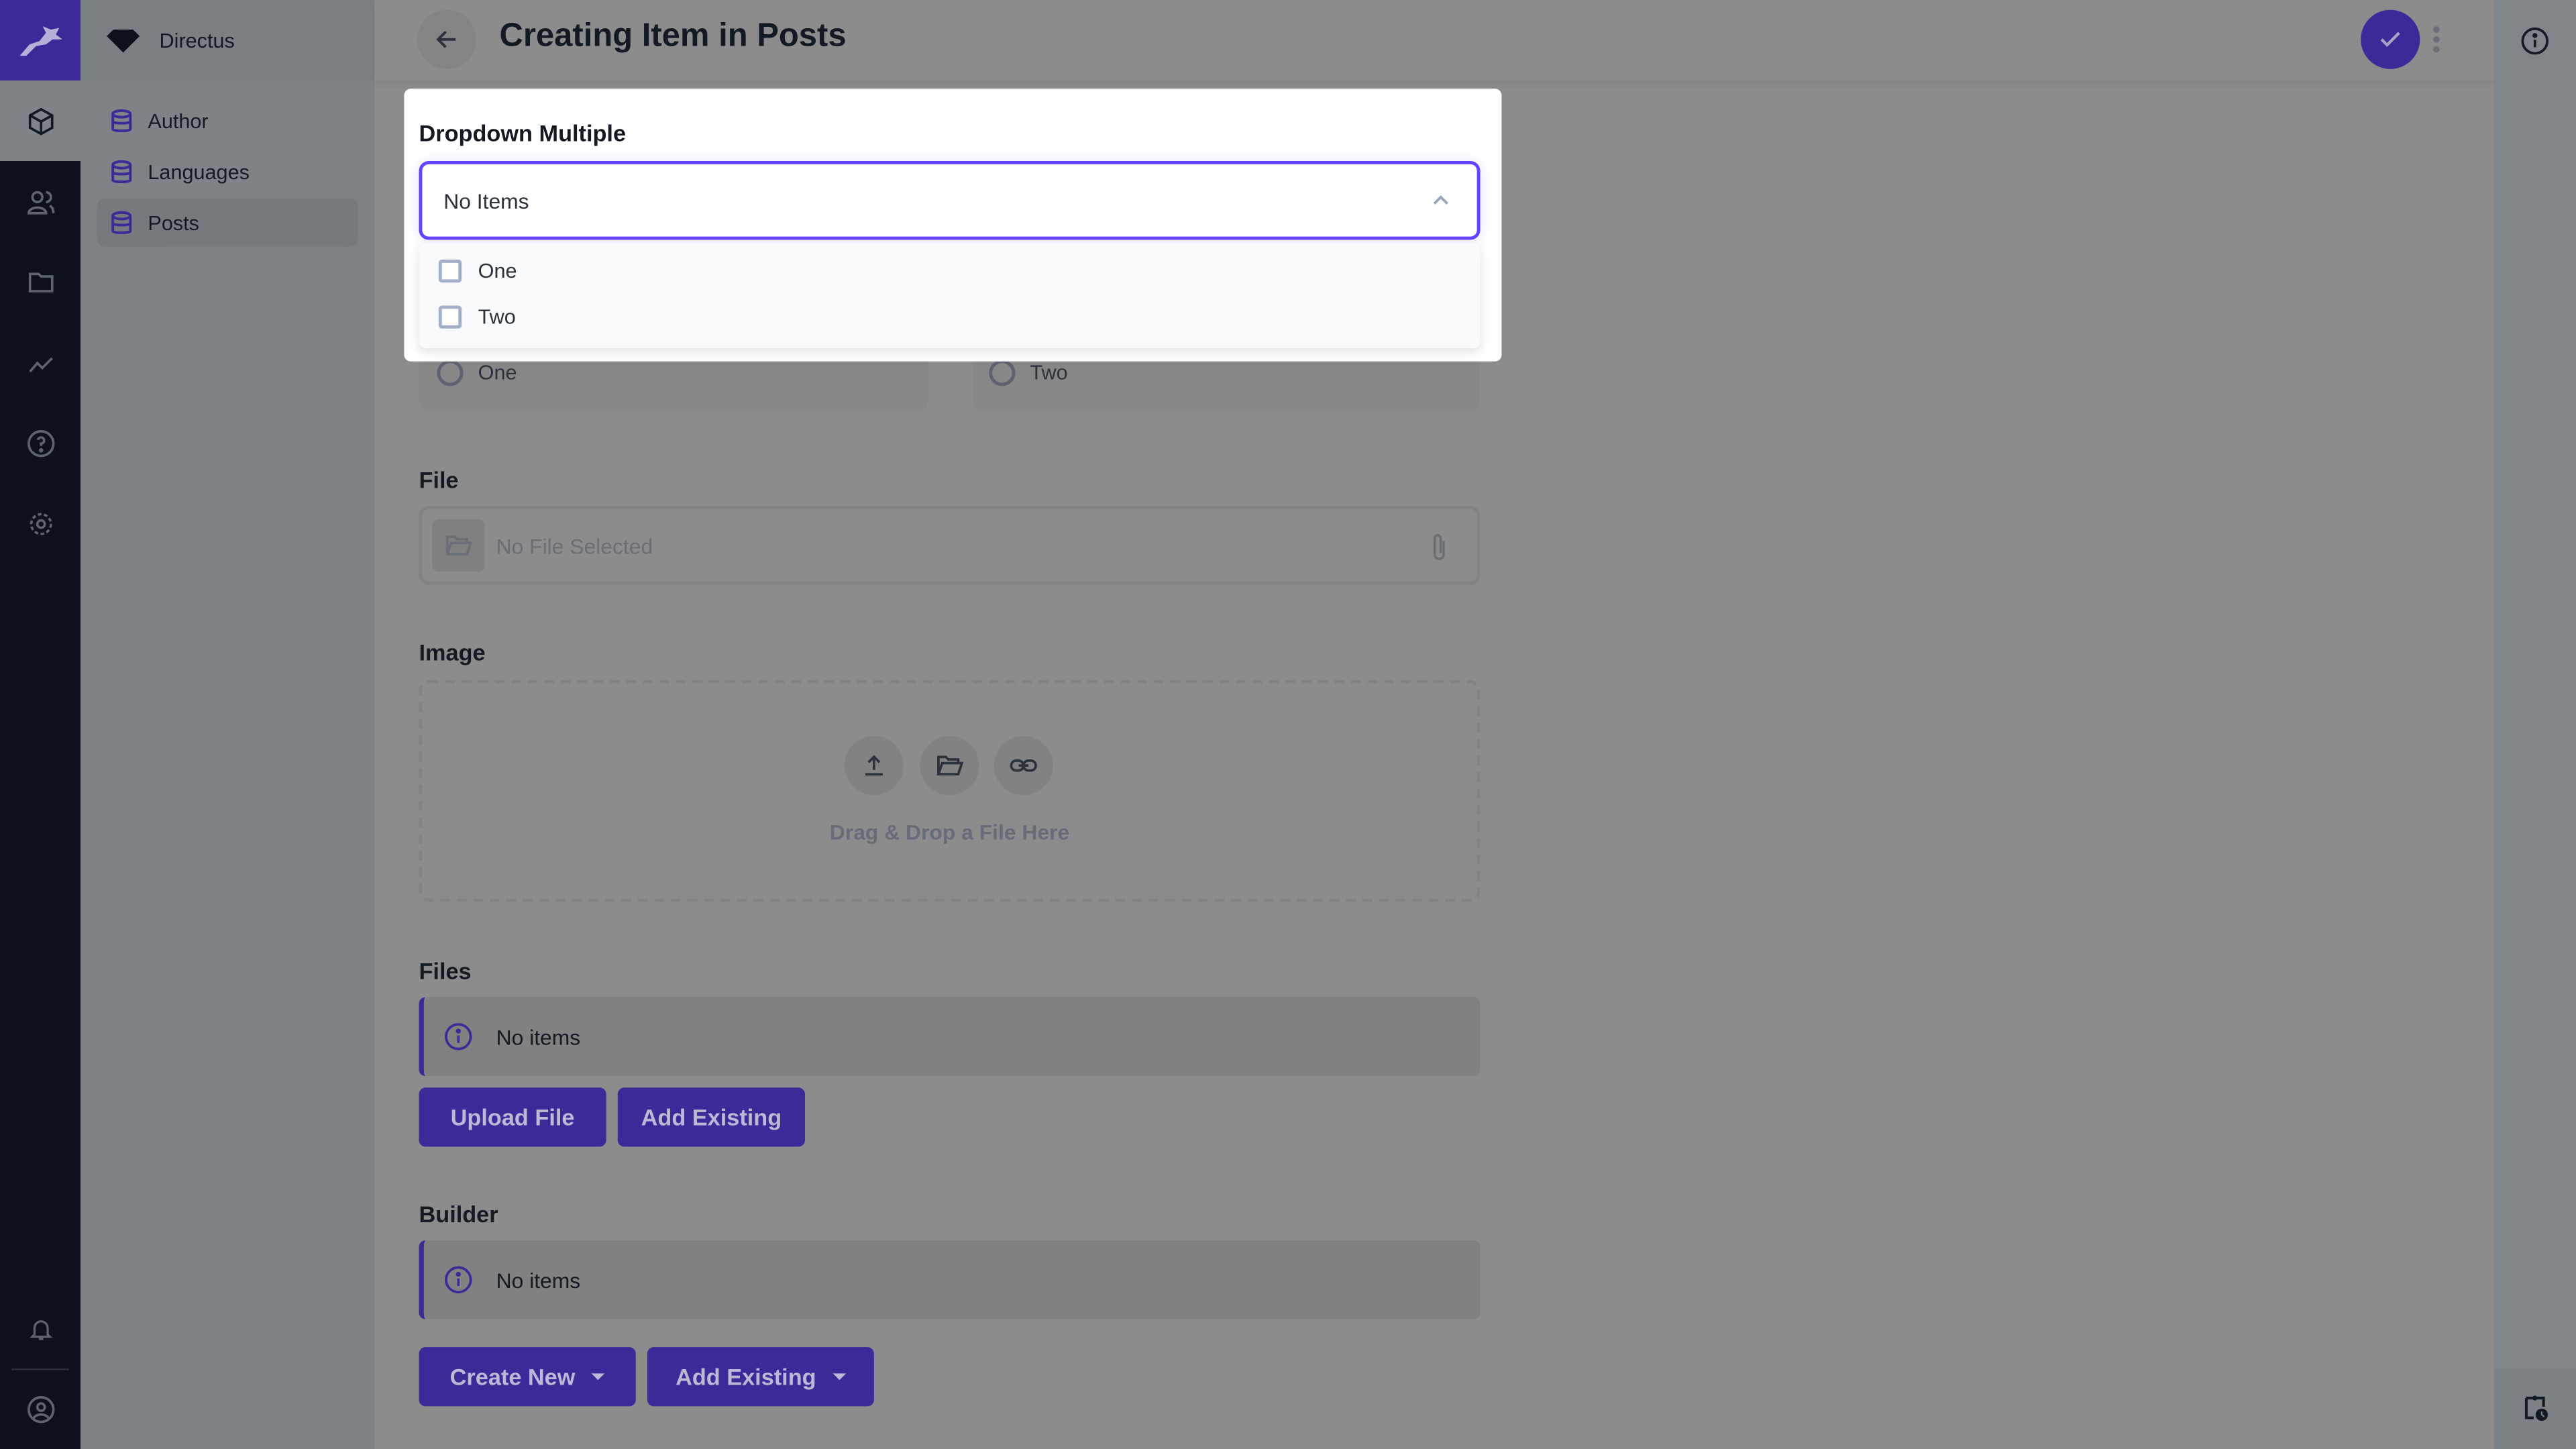  What do you see at coordinates (439, 479) in the screenshot?
I see `file-label: File` at bounding box center [439, 479].